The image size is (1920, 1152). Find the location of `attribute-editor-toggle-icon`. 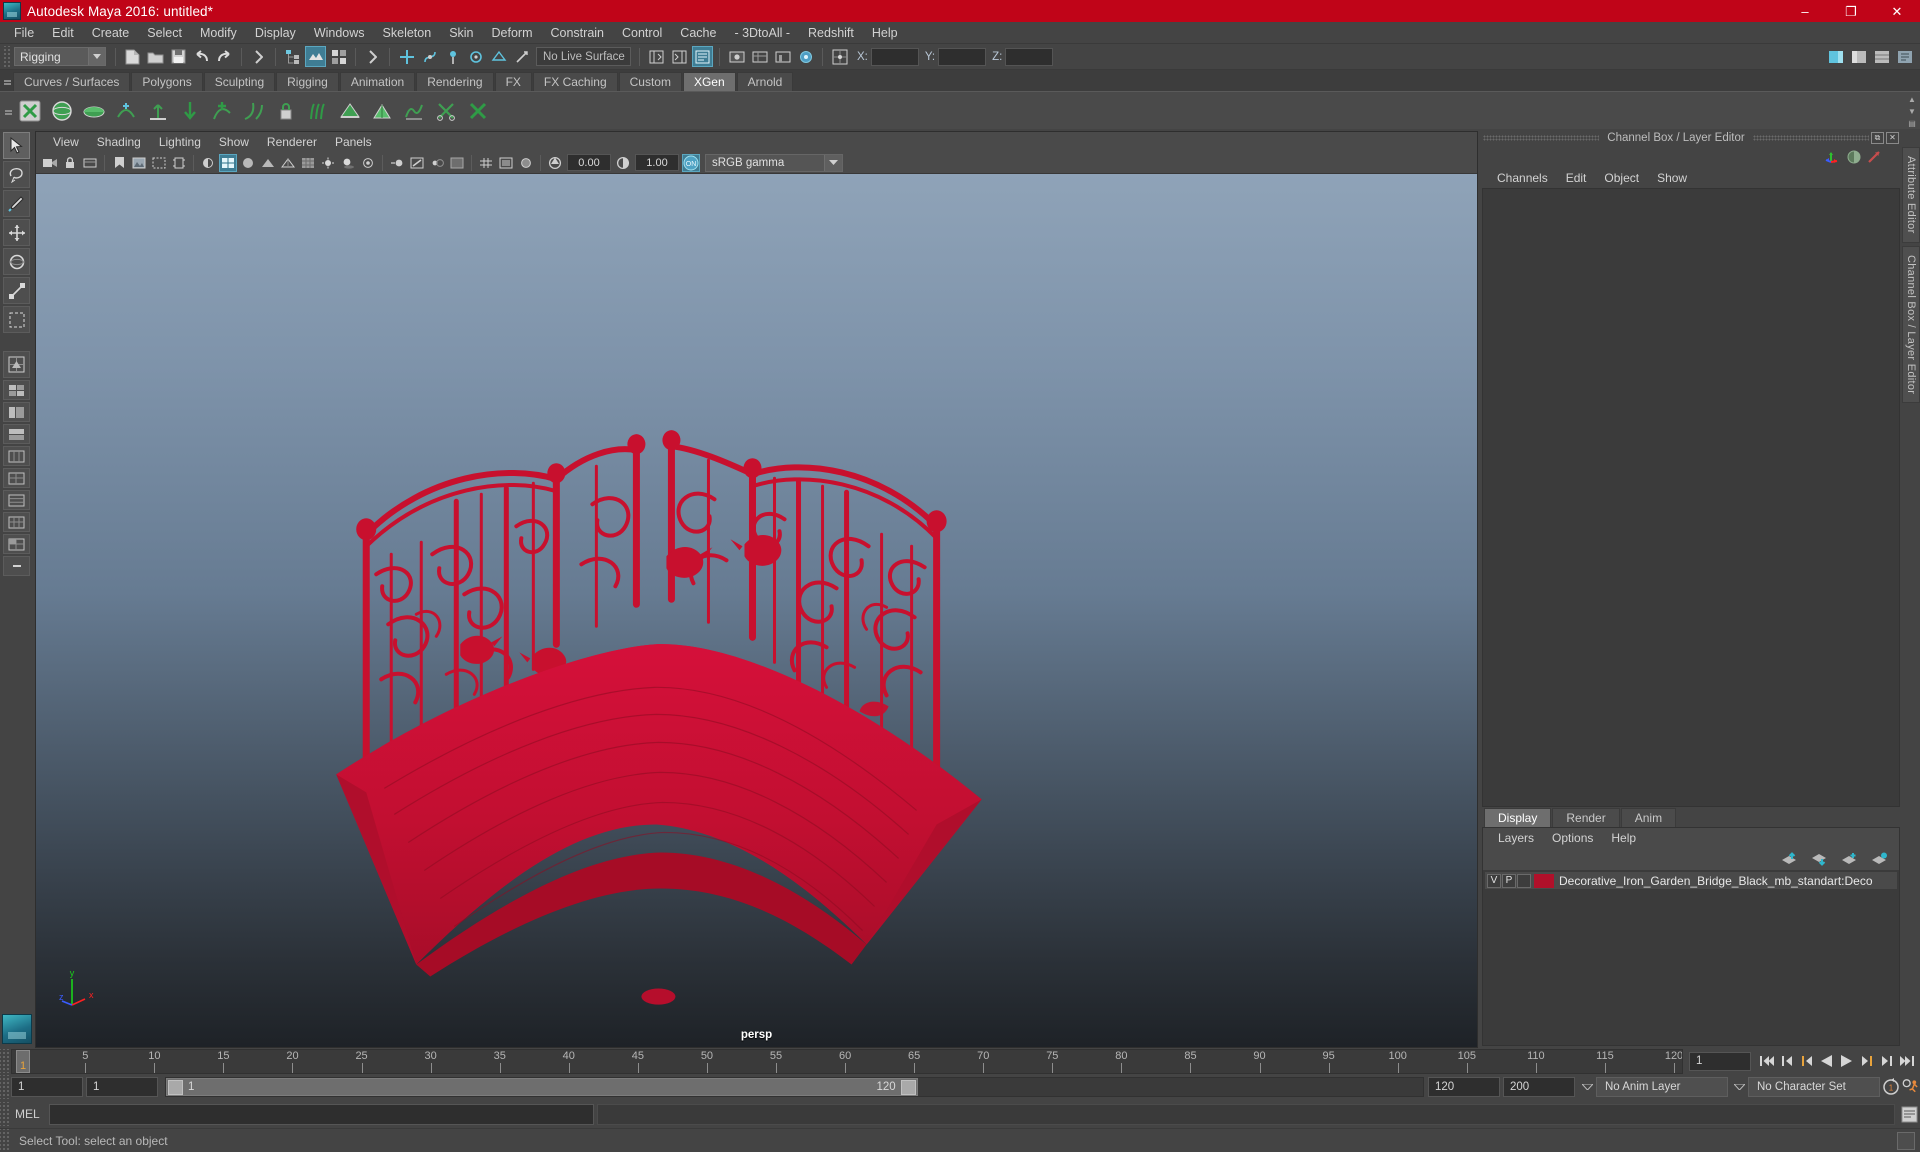

attribute-editor-toggle-icon is located at coordinates (702, 56).